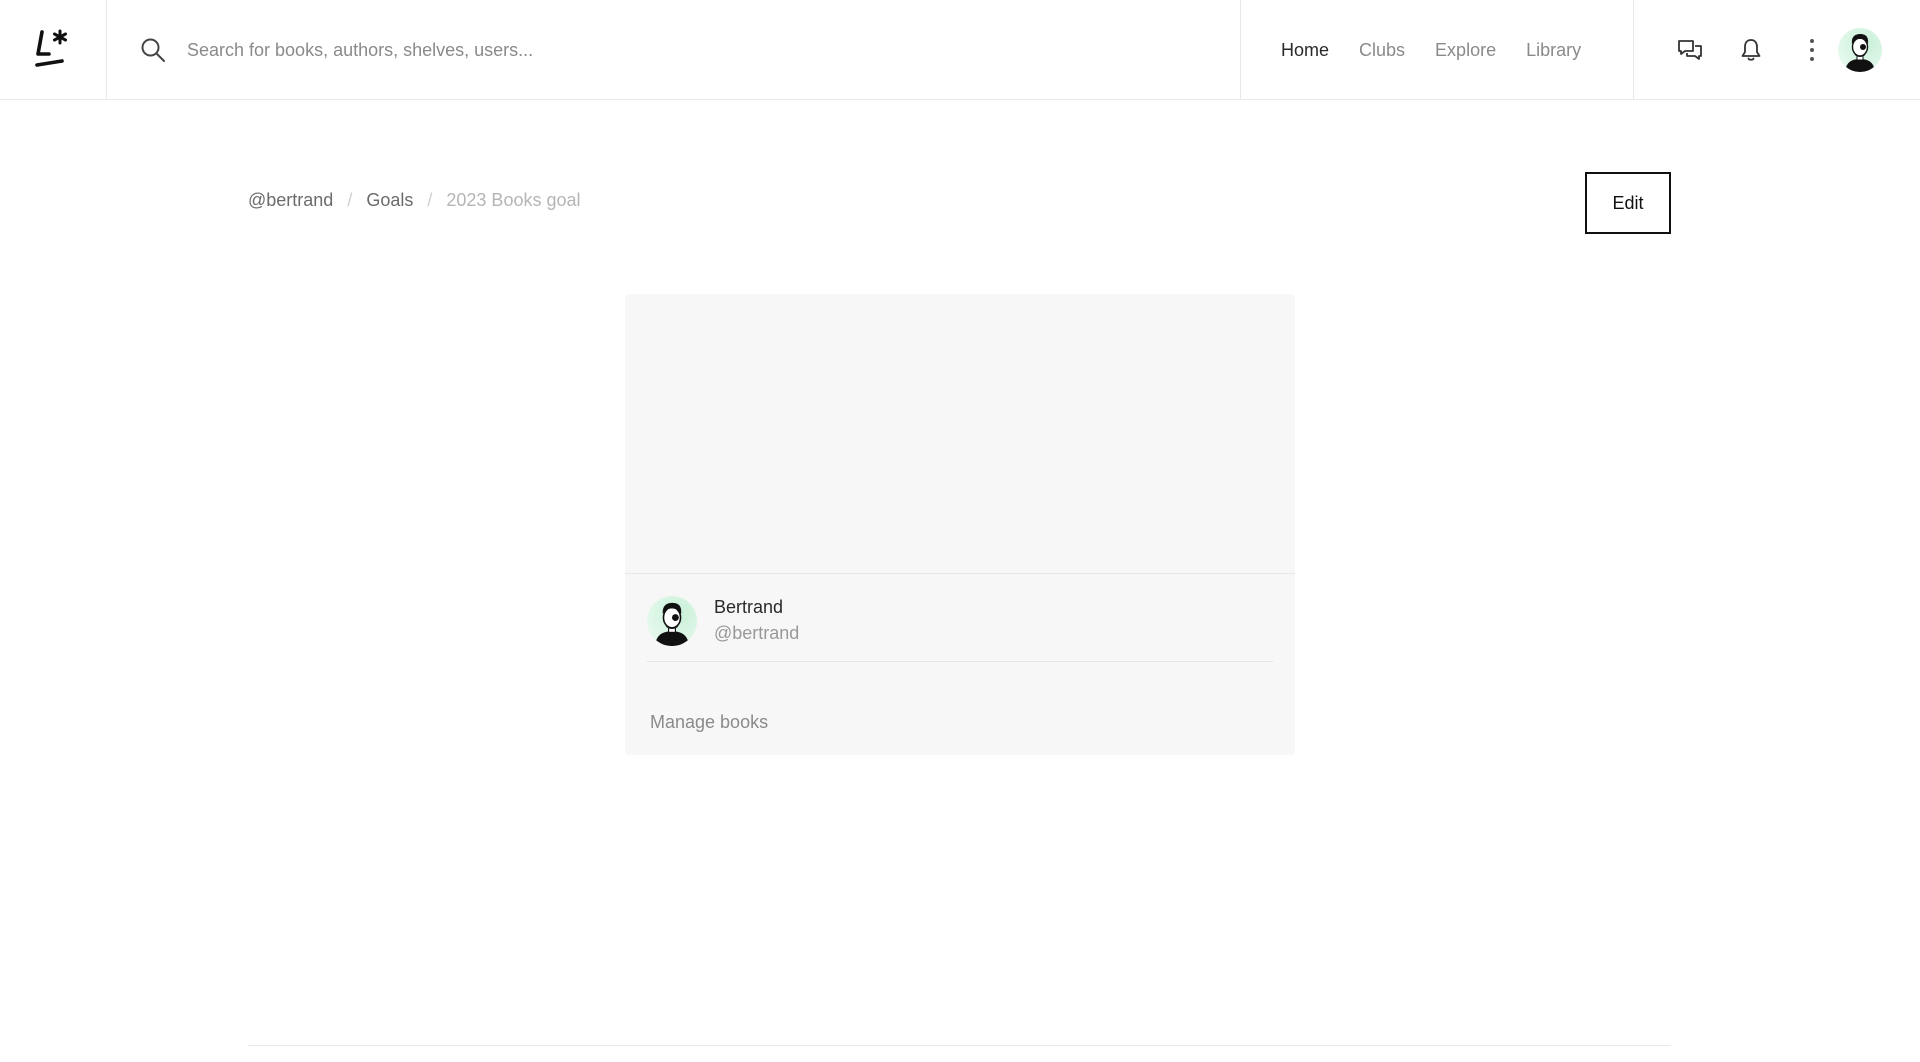 The width and height of the screenshot is (1920, 1062). What do you see at coordinates (389, 200) in the screenshot?
I see `breadcrumb-goals-link: Goals` at bounding box center [389, 200].